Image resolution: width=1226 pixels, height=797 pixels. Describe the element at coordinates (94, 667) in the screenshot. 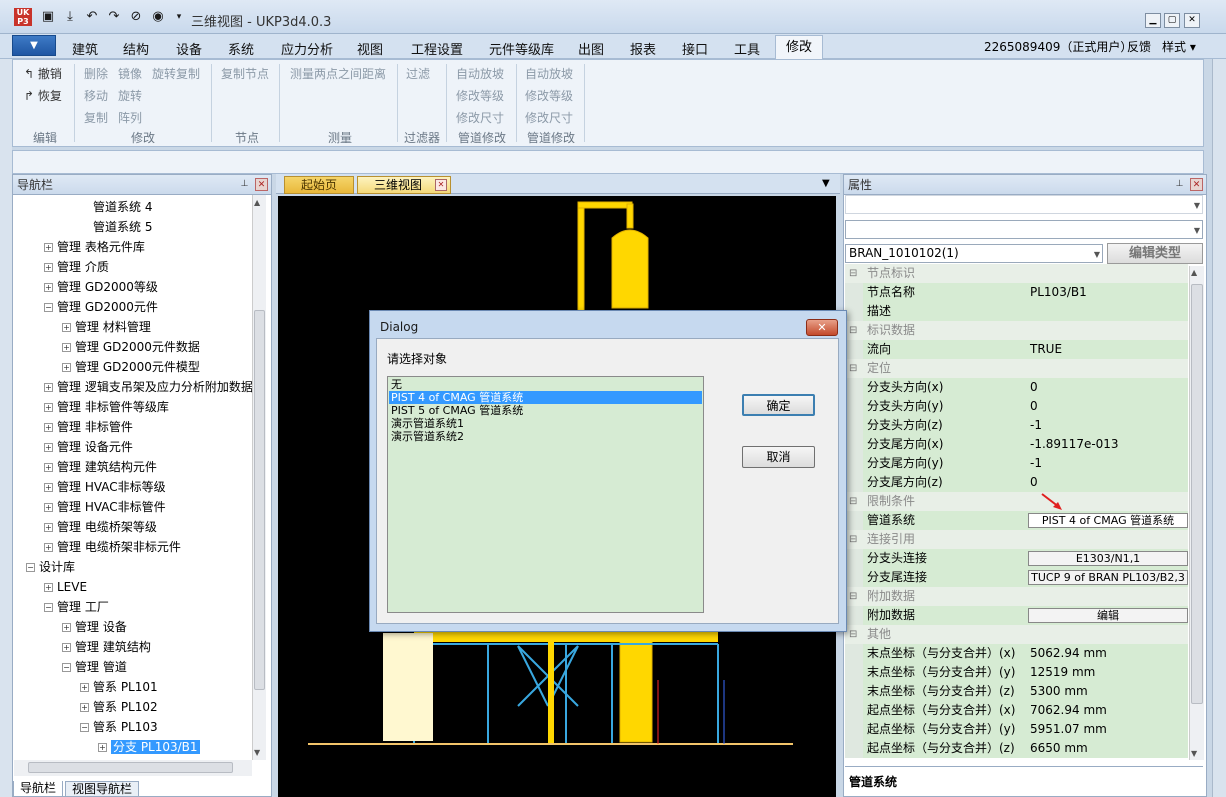

I see `tree-node: − 管理 管道` at that location.